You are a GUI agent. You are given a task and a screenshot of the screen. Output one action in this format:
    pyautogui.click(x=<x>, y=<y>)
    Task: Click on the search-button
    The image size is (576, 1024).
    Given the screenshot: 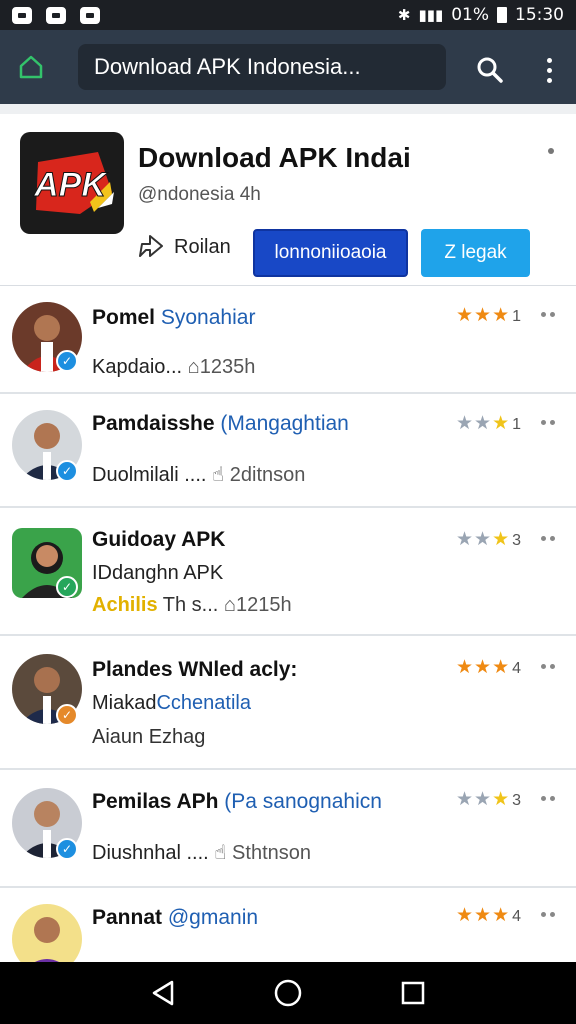 What is the action you would take?
    pyautogui.click(x=490, y=70)
    